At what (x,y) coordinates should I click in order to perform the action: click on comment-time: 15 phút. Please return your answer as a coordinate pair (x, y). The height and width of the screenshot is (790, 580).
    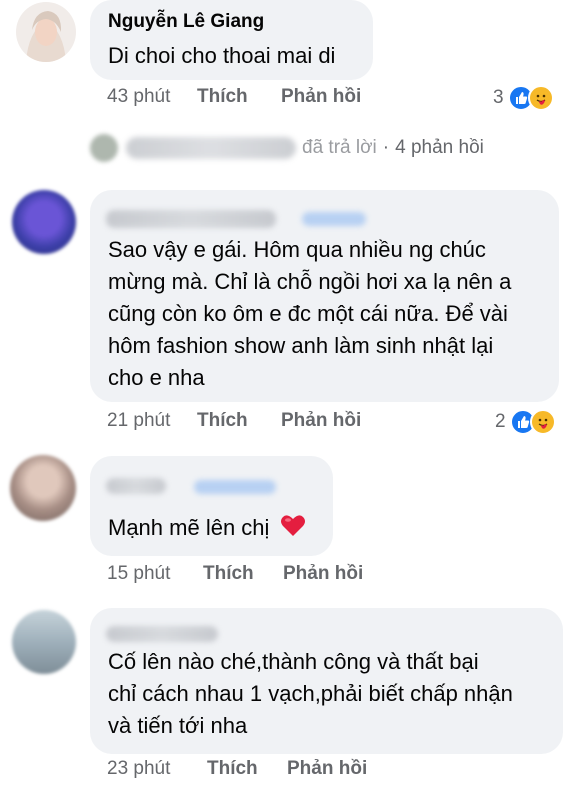
    Looking at the image, I should click on (155, 574).